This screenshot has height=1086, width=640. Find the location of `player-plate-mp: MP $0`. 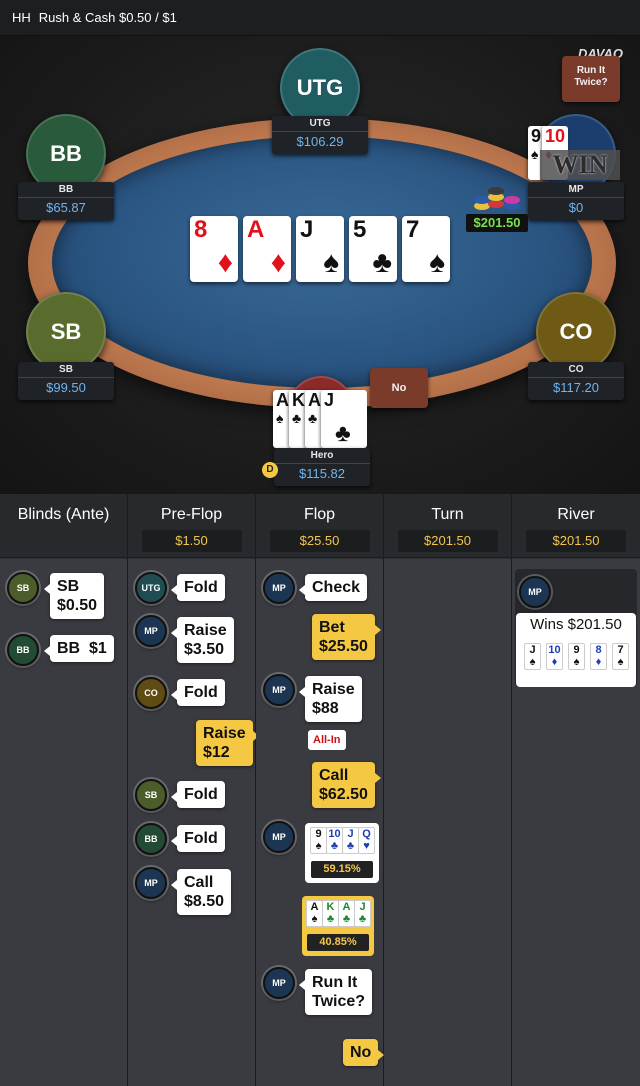

player-plate-mp: MP $0 is located at coordinates (576, 201).